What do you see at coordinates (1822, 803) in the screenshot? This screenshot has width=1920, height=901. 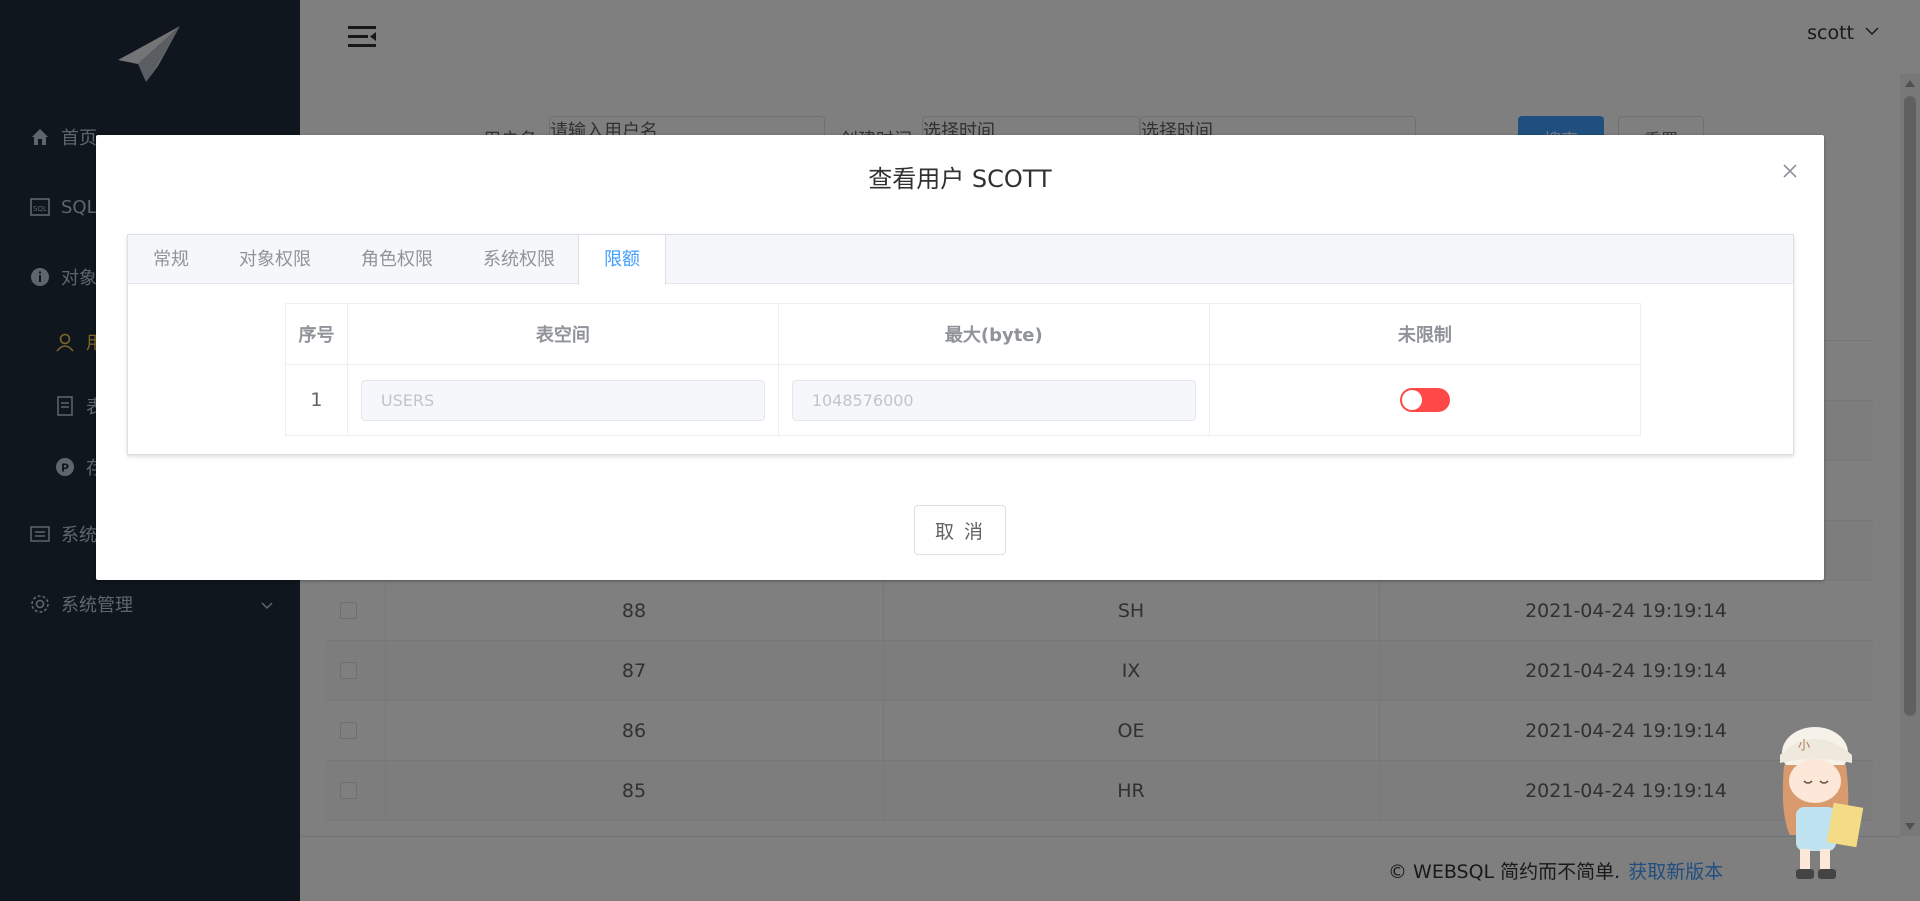 I see `mascot-character-icon: 小` at bounding box center [1822, 803].